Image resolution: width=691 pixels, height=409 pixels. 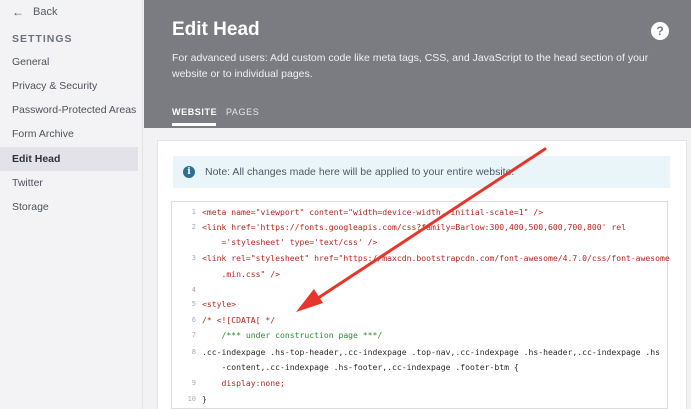 What do you see at coordinates (660, 31) in the screenshot?
I see `help-icon: ?` at bounding box center [660, 31].